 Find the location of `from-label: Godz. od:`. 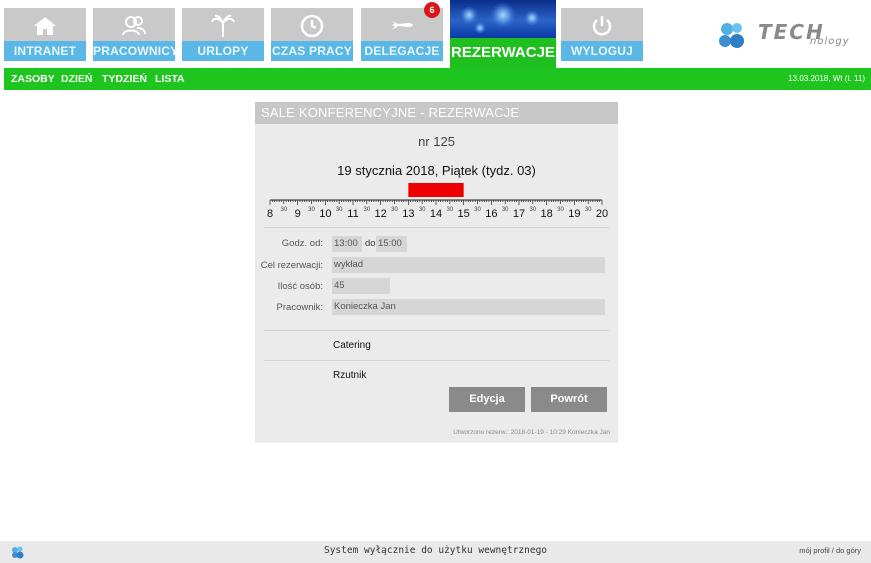

from-label: Godz. od: is located at coordinates (302, 243).